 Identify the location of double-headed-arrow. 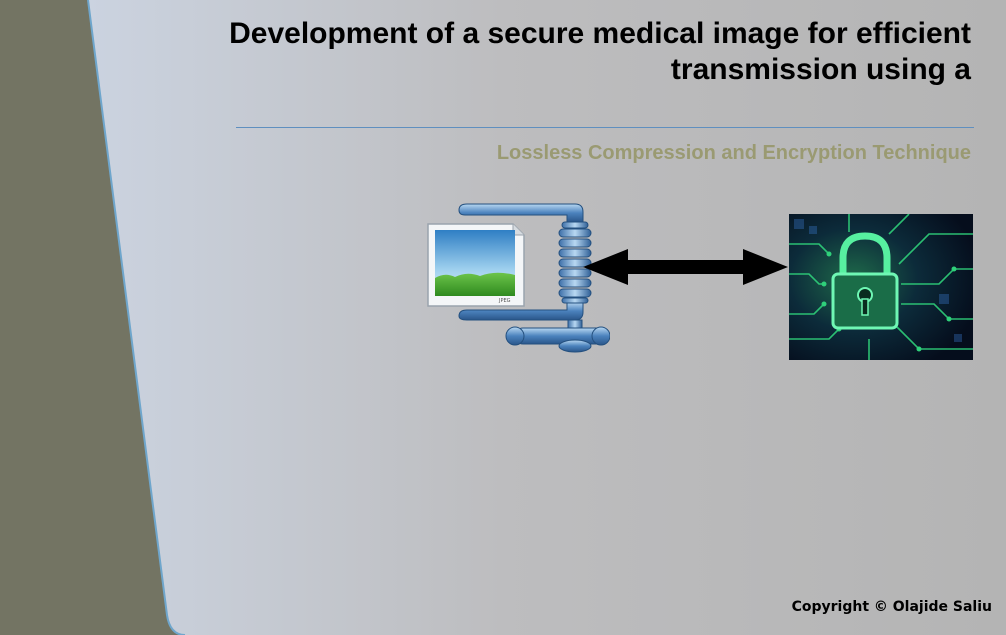
(685, 267).